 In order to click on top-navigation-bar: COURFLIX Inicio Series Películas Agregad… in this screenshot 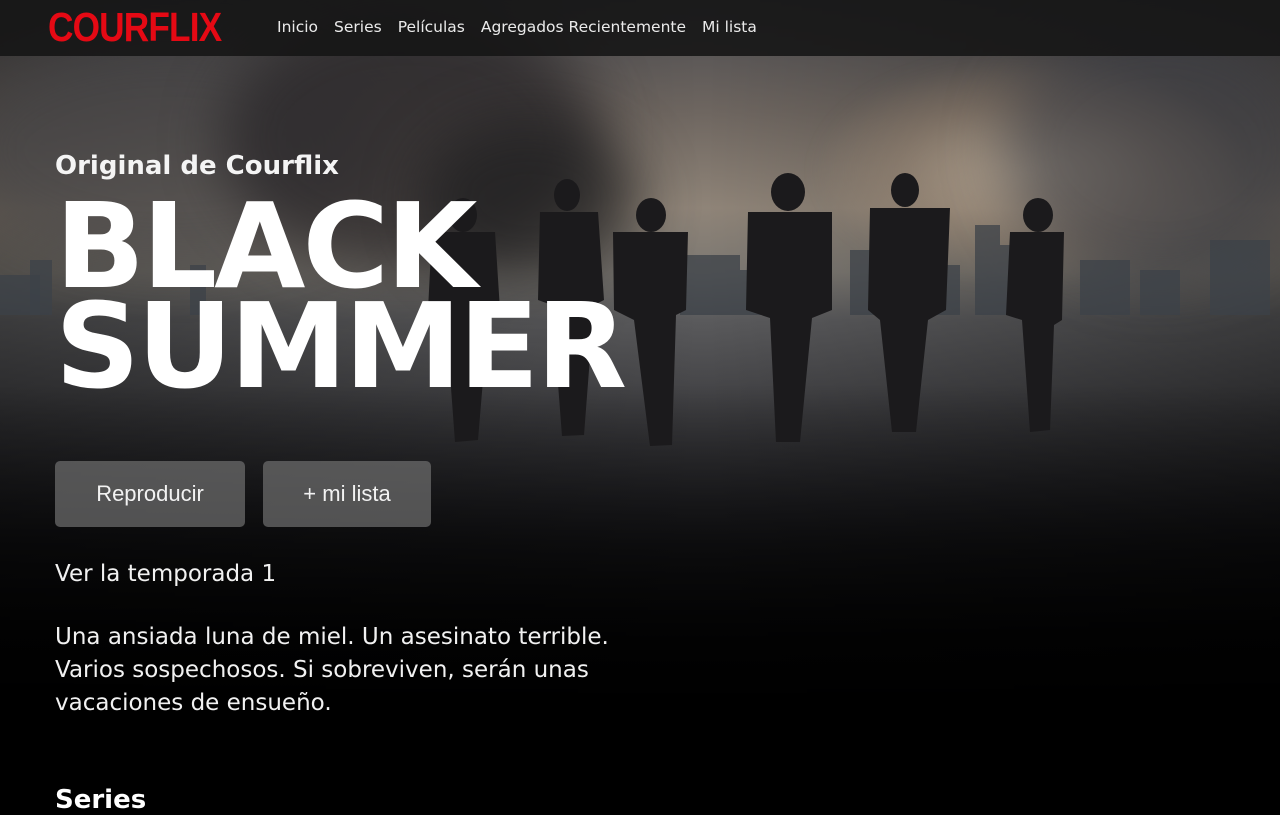, I will do `click(640, 28)`.